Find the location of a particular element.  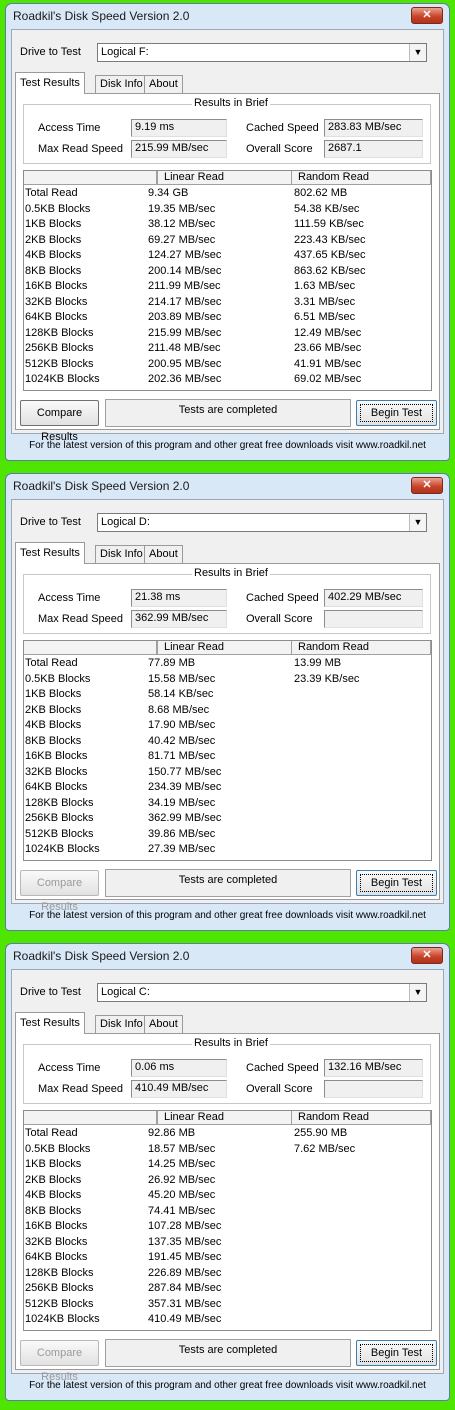

row-label: Total Read is located at coordinates (51, 663).